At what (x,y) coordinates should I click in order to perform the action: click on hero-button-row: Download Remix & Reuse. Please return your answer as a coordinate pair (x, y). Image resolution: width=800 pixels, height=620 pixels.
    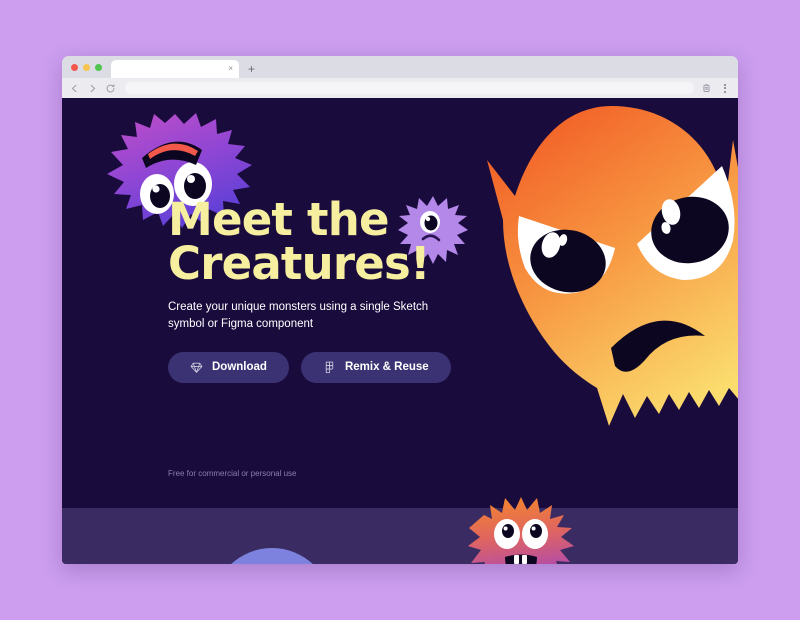
    Looking at the image, I should click on (333, 367).